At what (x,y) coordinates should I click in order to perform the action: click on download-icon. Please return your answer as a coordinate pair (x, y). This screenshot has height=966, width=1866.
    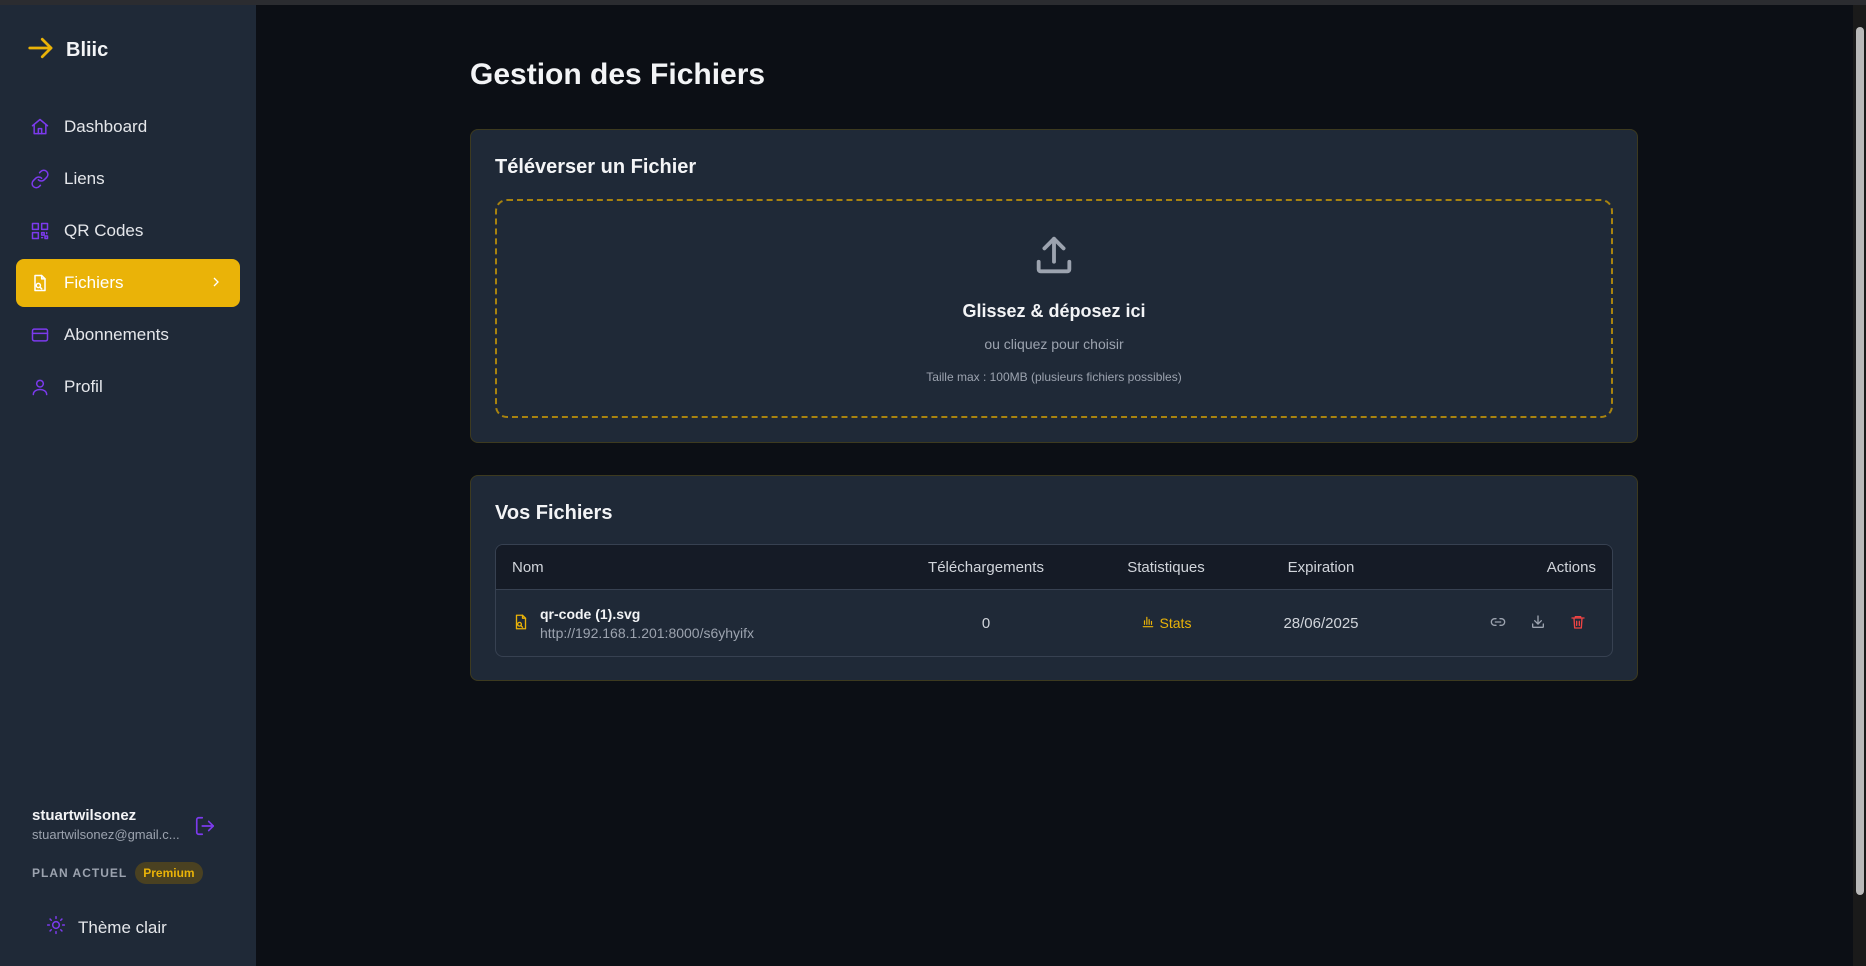
    Looking at the image, I should click on (1538, 624).